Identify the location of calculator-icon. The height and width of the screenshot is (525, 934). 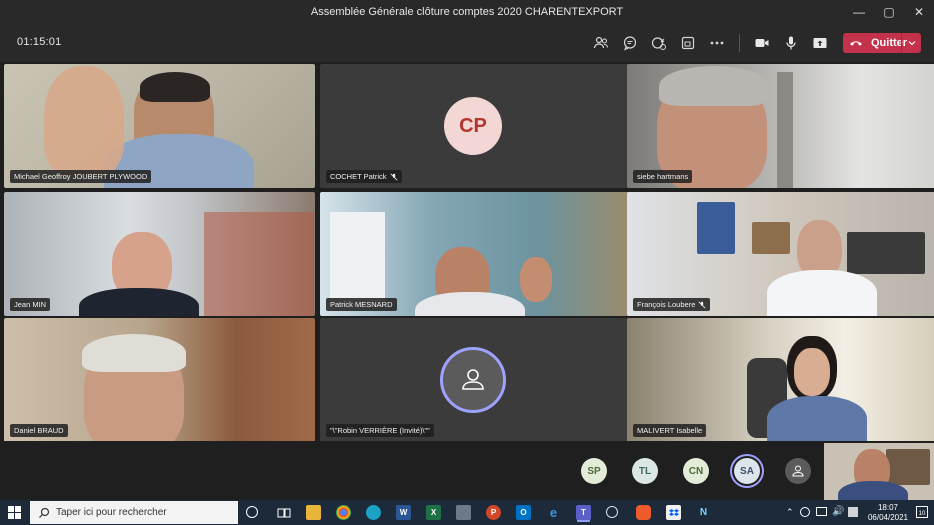
(463, 512).